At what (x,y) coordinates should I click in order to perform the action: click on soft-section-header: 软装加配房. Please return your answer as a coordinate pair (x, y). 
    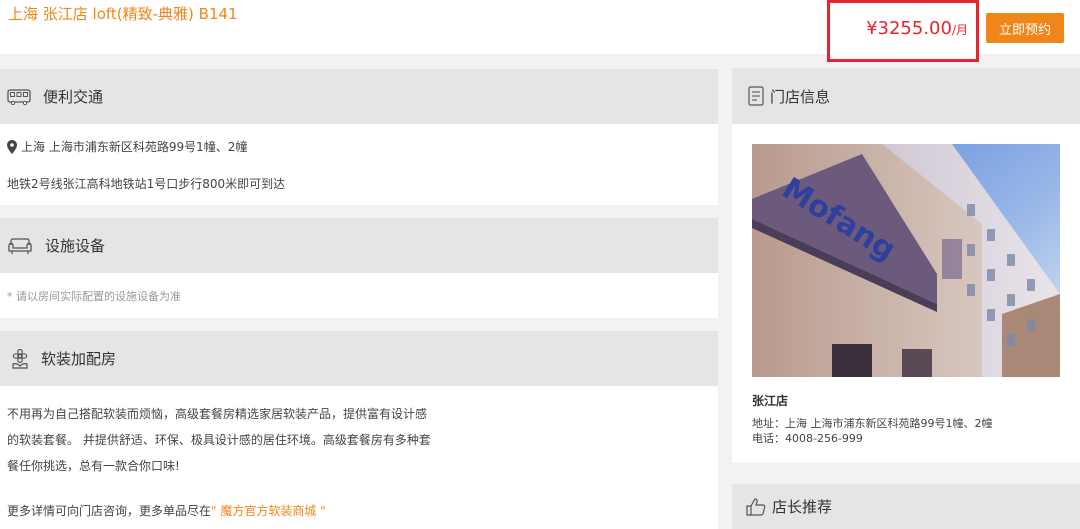
    Looking at the image, I should click on (359, 358).